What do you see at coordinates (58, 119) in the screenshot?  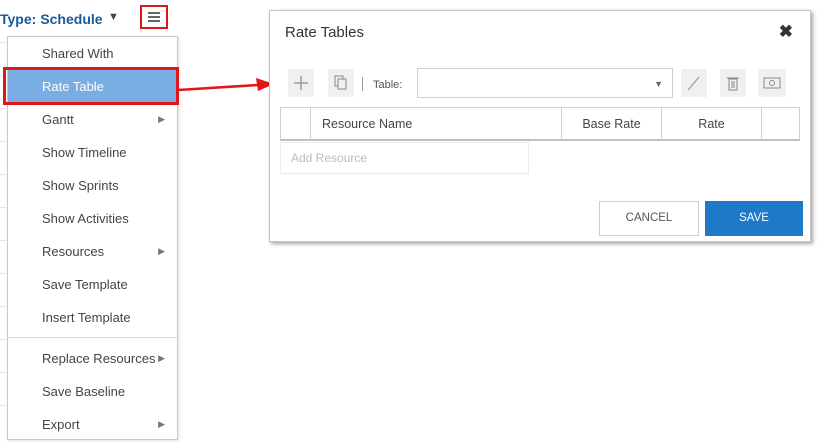 I see `menu-item-label: Gantt` at bounding box center [58, 119].